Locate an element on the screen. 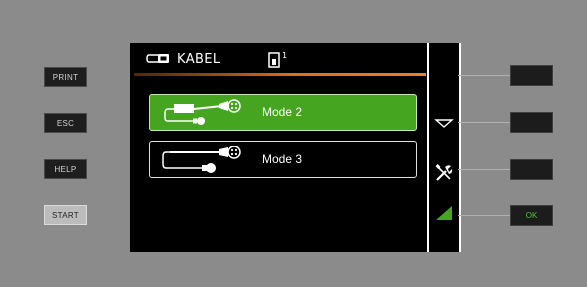  device-index: 1 is located at coordinates (284, 55).